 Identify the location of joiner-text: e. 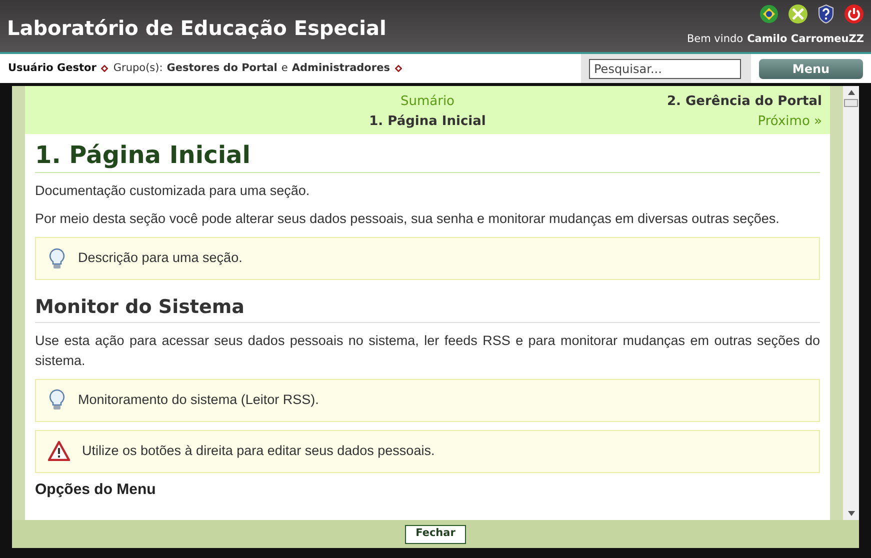
(284, 68).